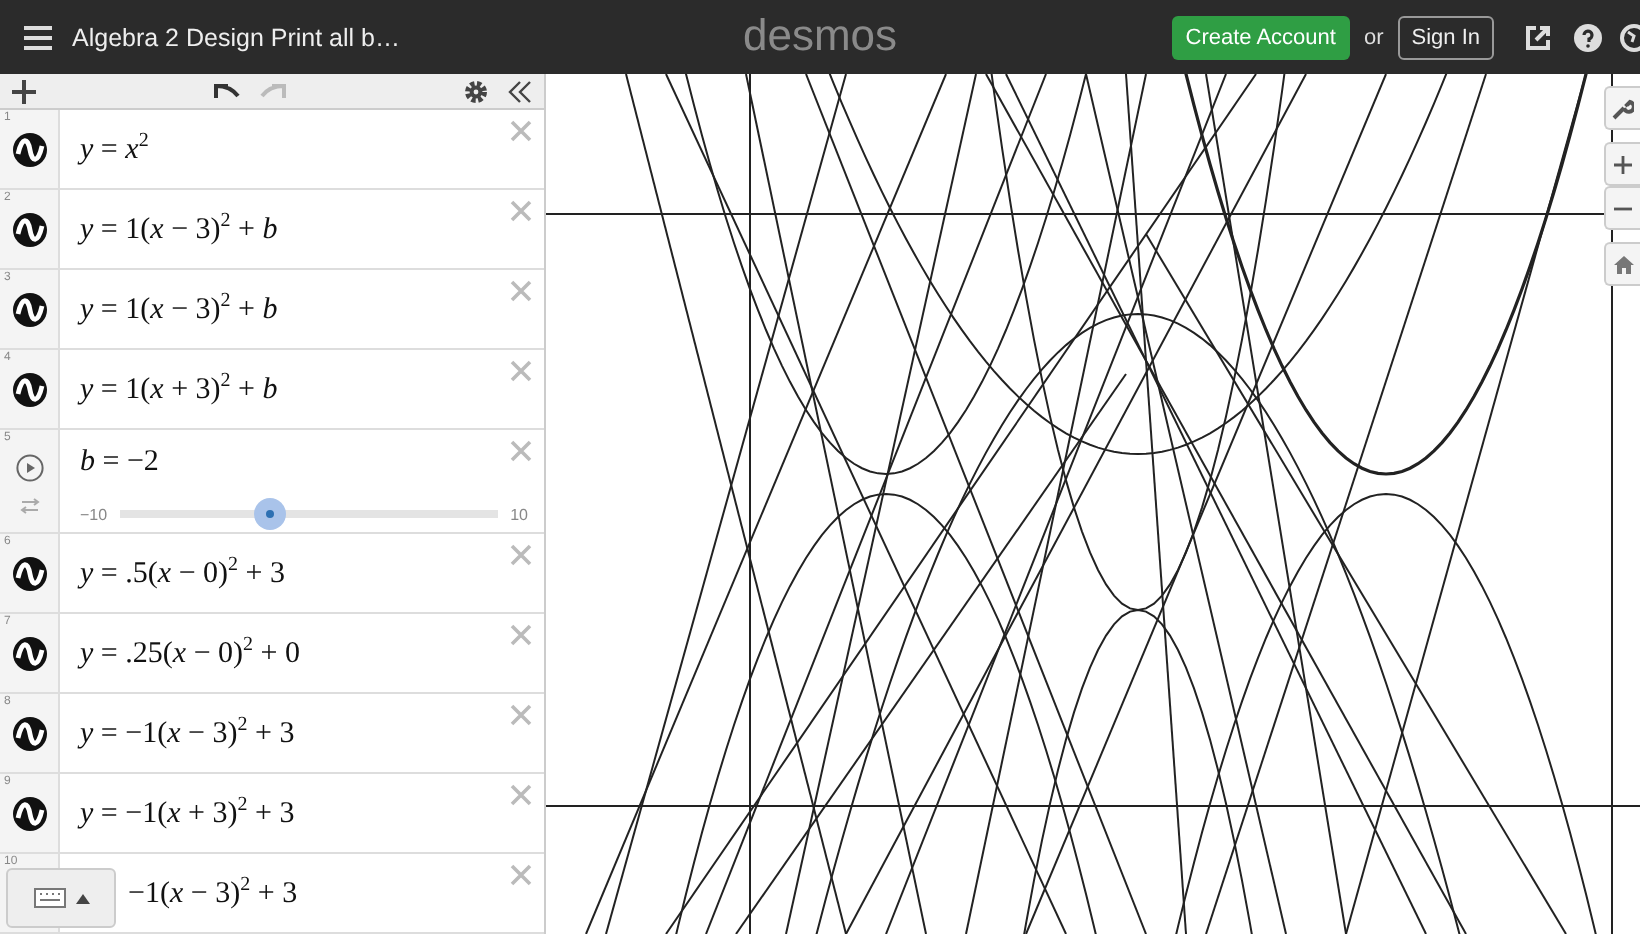  Describe the element at coordinates (1588, 37) in the screenshot. I see `help-icon` at that location.